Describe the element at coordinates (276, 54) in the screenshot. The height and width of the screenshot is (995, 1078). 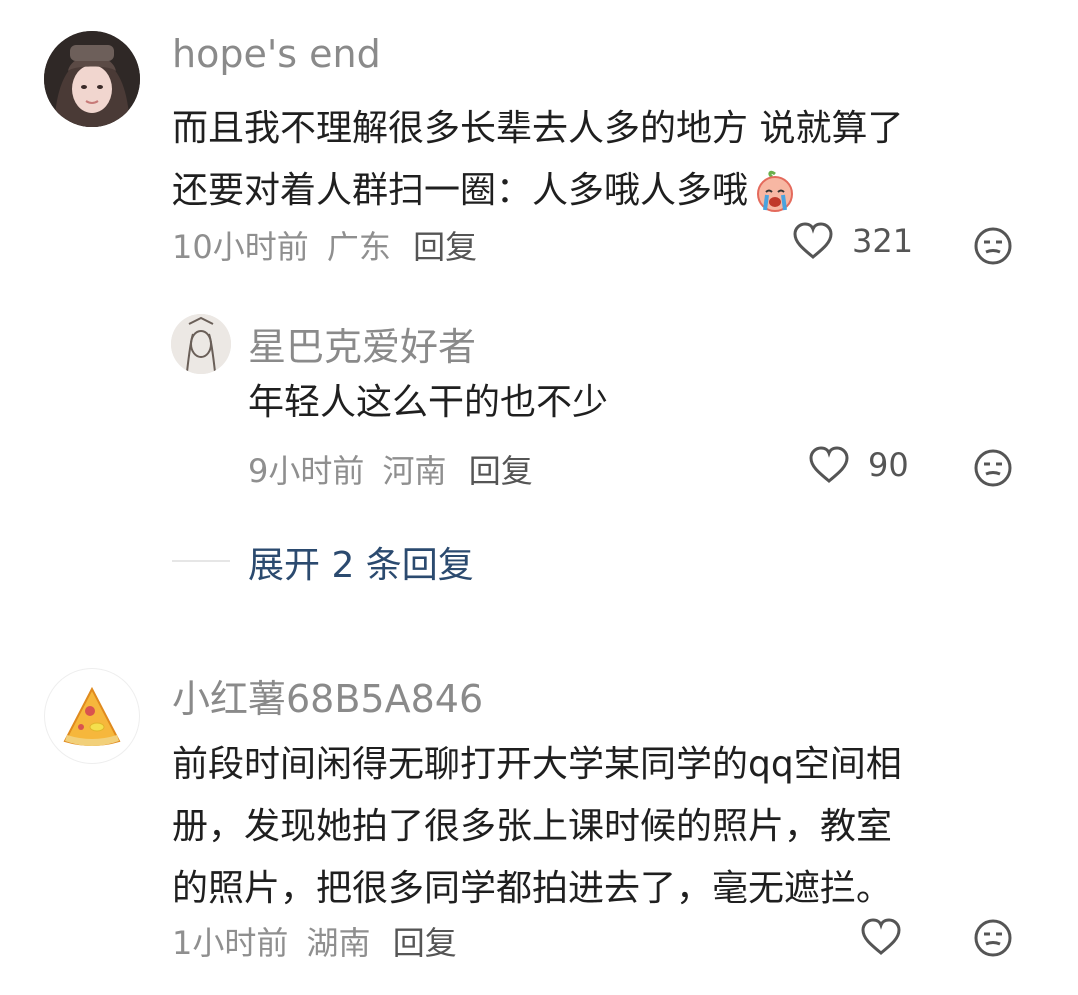
I see `comment-username: hope's end` at that location.